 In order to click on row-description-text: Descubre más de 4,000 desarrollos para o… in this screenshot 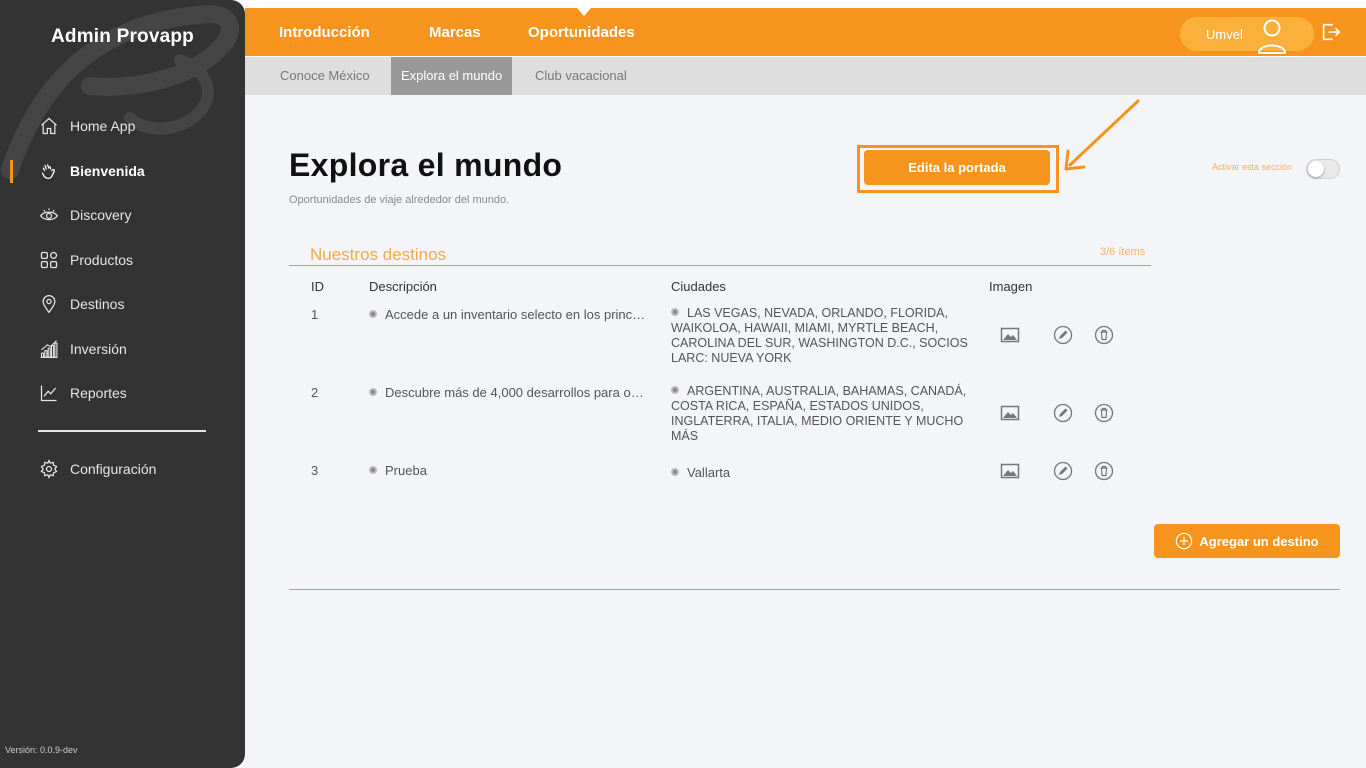, I will do `click(516, 392)`.